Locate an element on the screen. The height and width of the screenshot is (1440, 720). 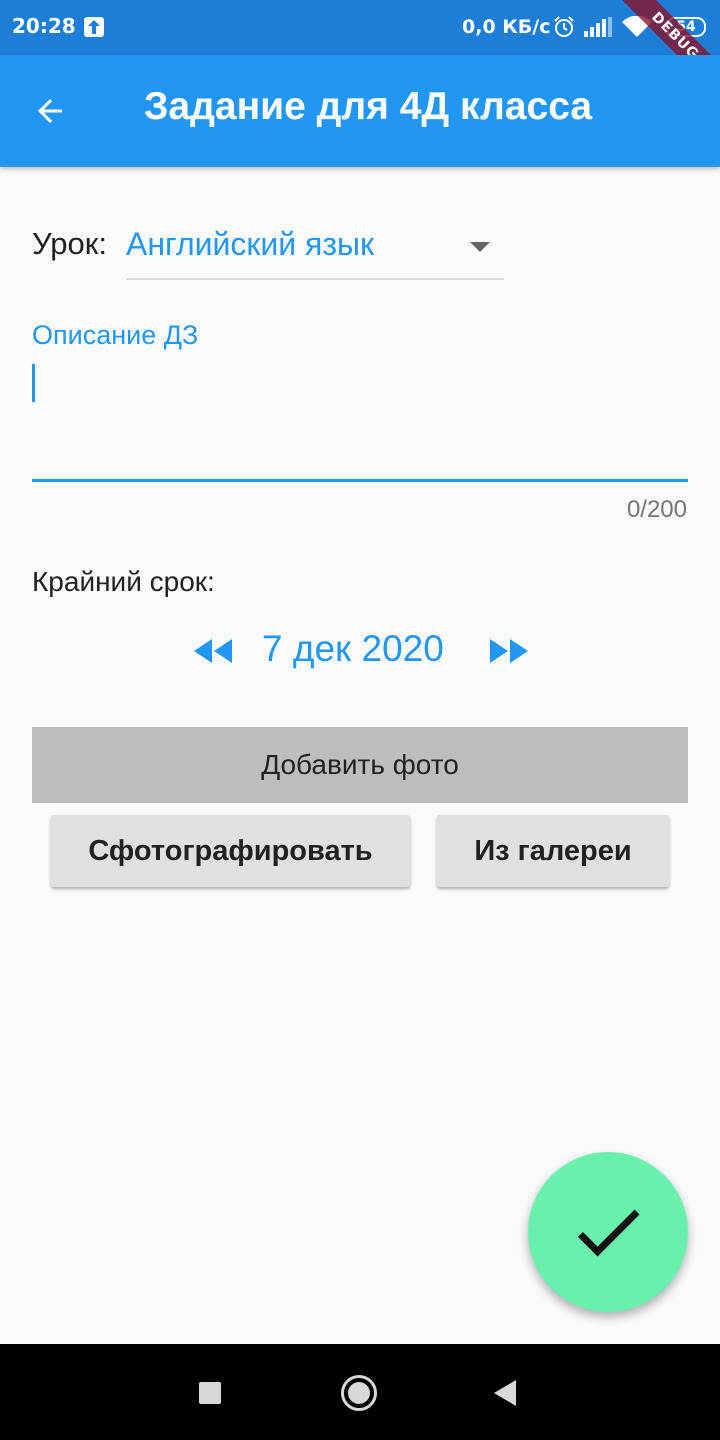
upload-icon is located at coordinates (94, 27).